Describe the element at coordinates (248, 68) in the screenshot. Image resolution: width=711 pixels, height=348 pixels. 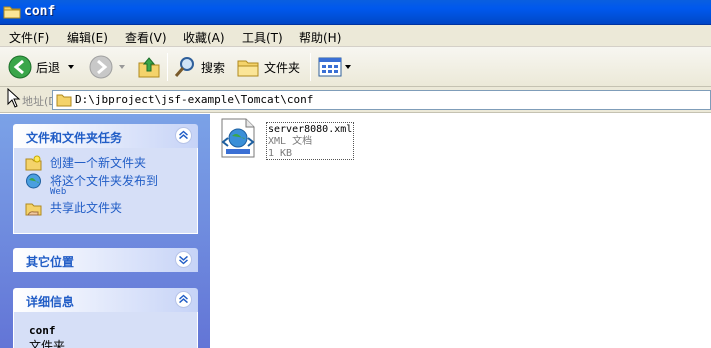
I see `folders-icon` at that location.